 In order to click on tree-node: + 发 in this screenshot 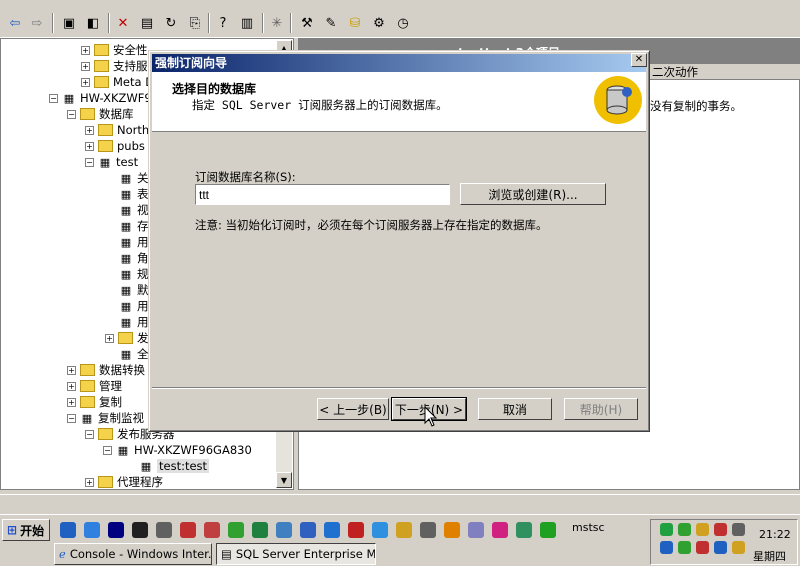, I will do `click(127, 338)`.